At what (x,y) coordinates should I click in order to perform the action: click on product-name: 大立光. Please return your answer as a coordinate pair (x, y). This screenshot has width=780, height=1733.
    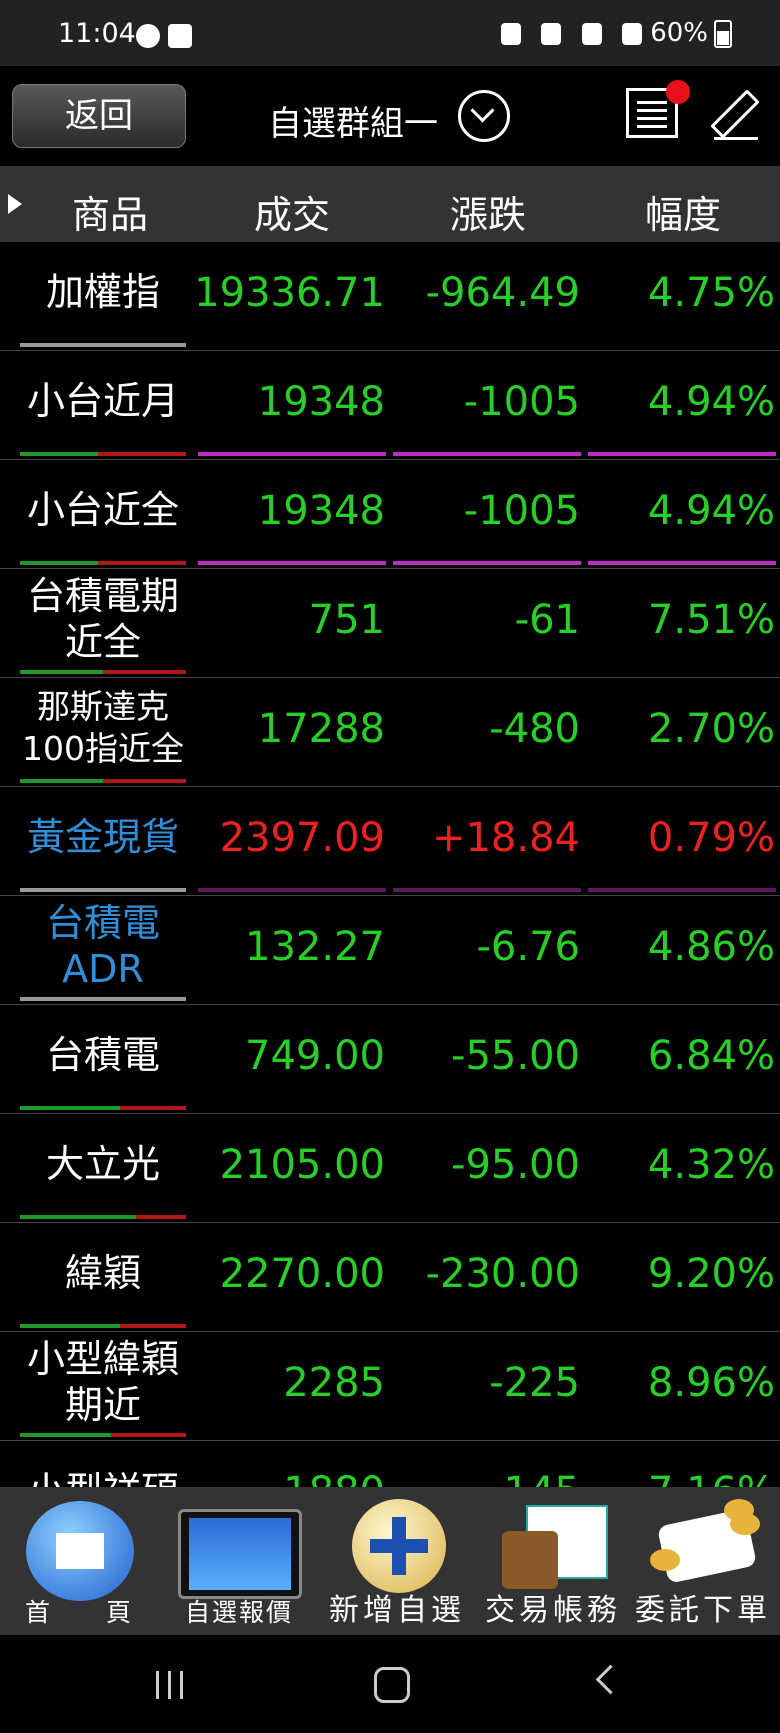
    Looking at the image, I should click on (102, 1164).